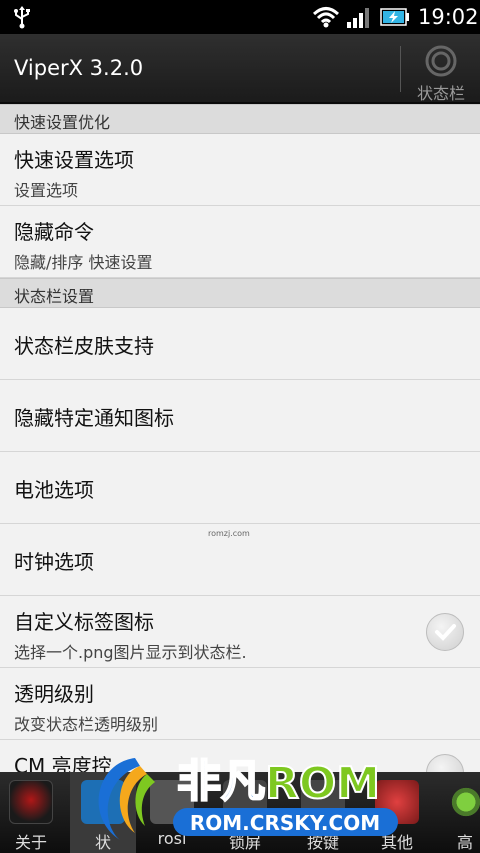 The image size is (480, 853). Describe the element at coordinates (240, 293) in the screenshot. I see `section-header-statusbar-settings: 状态栏设置` at that location.